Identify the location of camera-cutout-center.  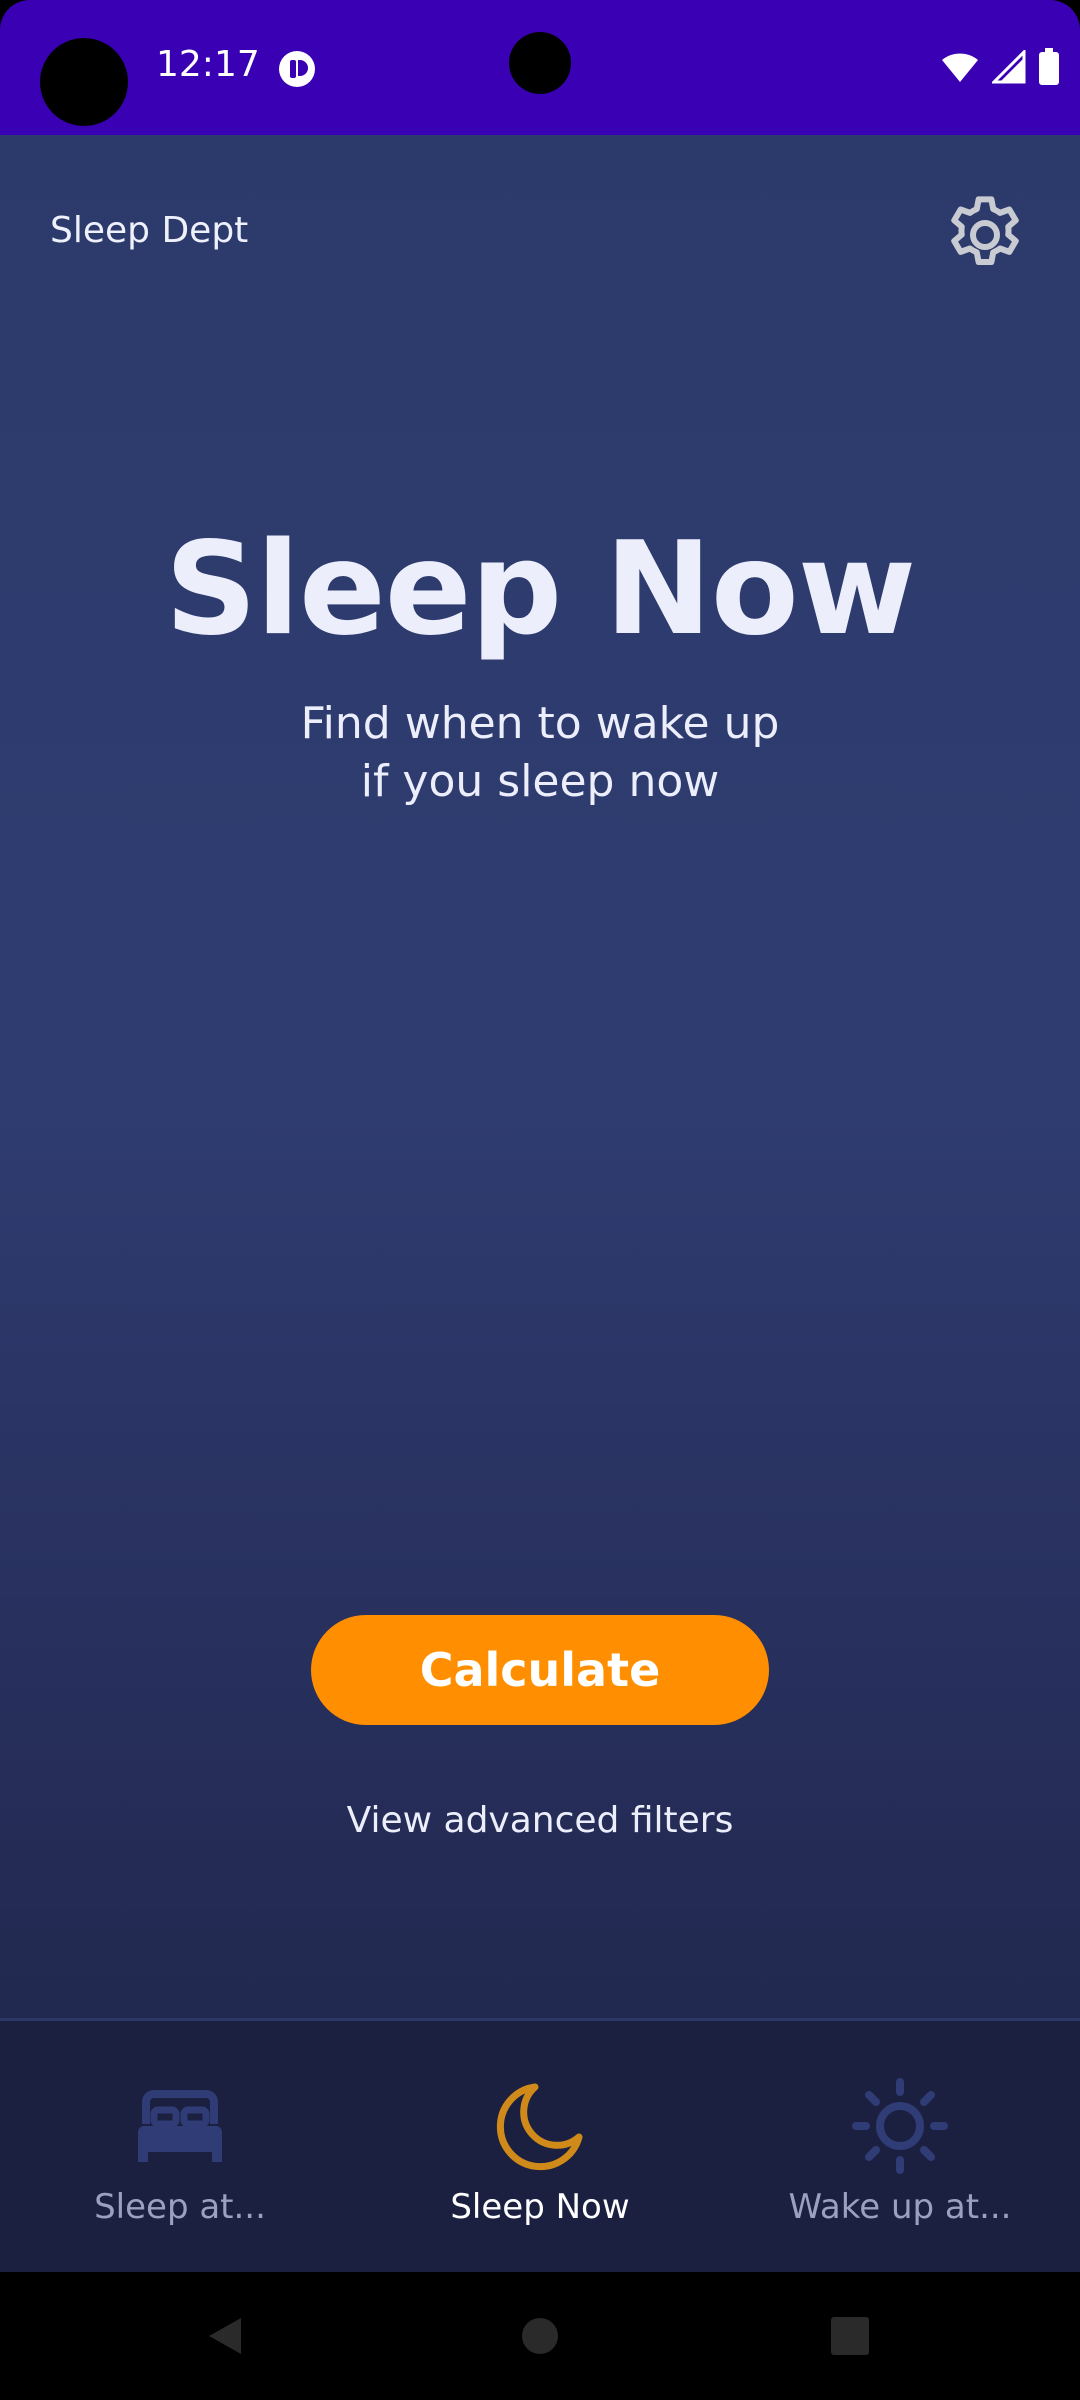
(540, 63).